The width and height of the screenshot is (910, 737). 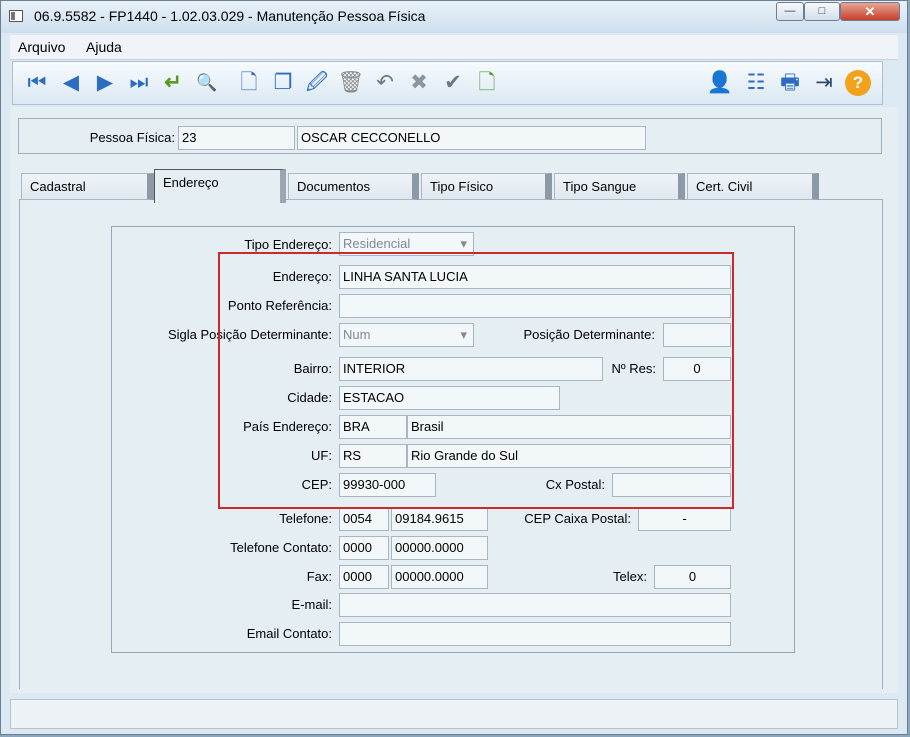 I want to click on numero-res-field: 0, so click(x=697, y=369).